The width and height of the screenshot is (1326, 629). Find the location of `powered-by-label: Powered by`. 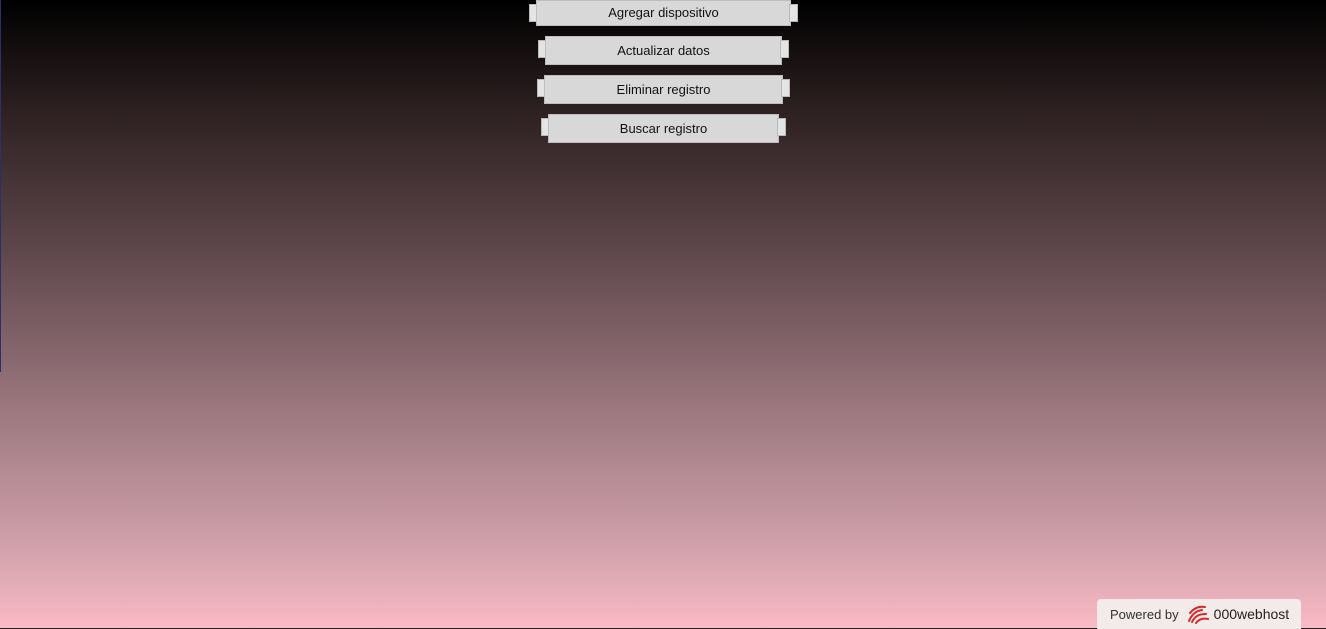

powered-by-label: Powered by is located at coordinates (1144, 614).